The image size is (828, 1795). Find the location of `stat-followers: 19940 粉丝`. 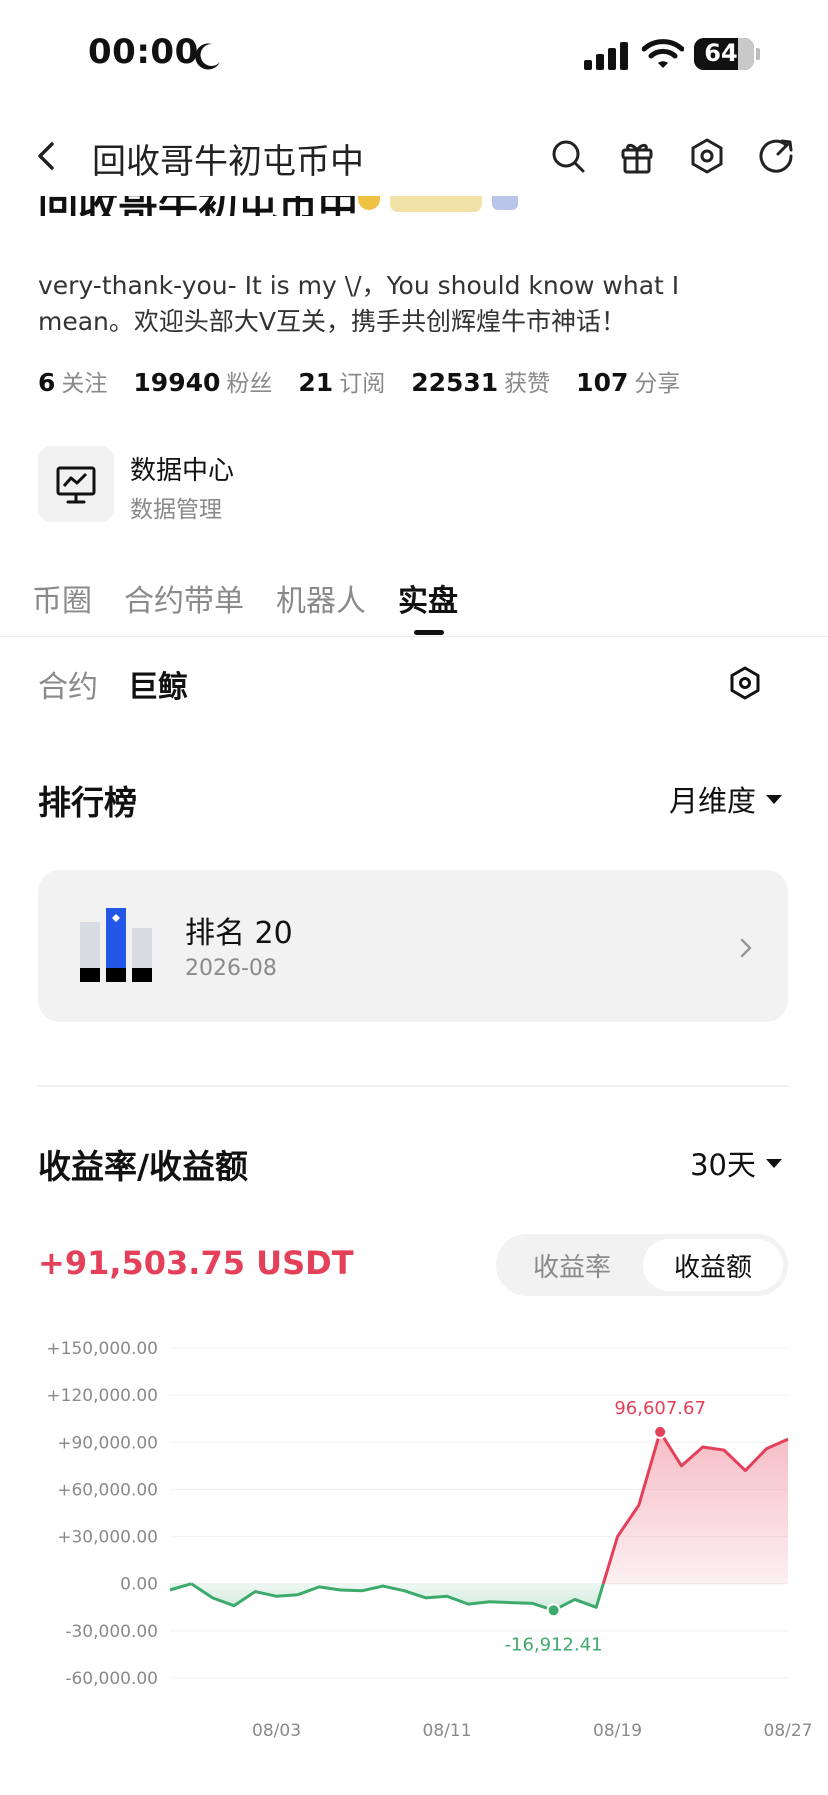

stat-followers: 19940 粉丝 is located at coordinates (202, 381).